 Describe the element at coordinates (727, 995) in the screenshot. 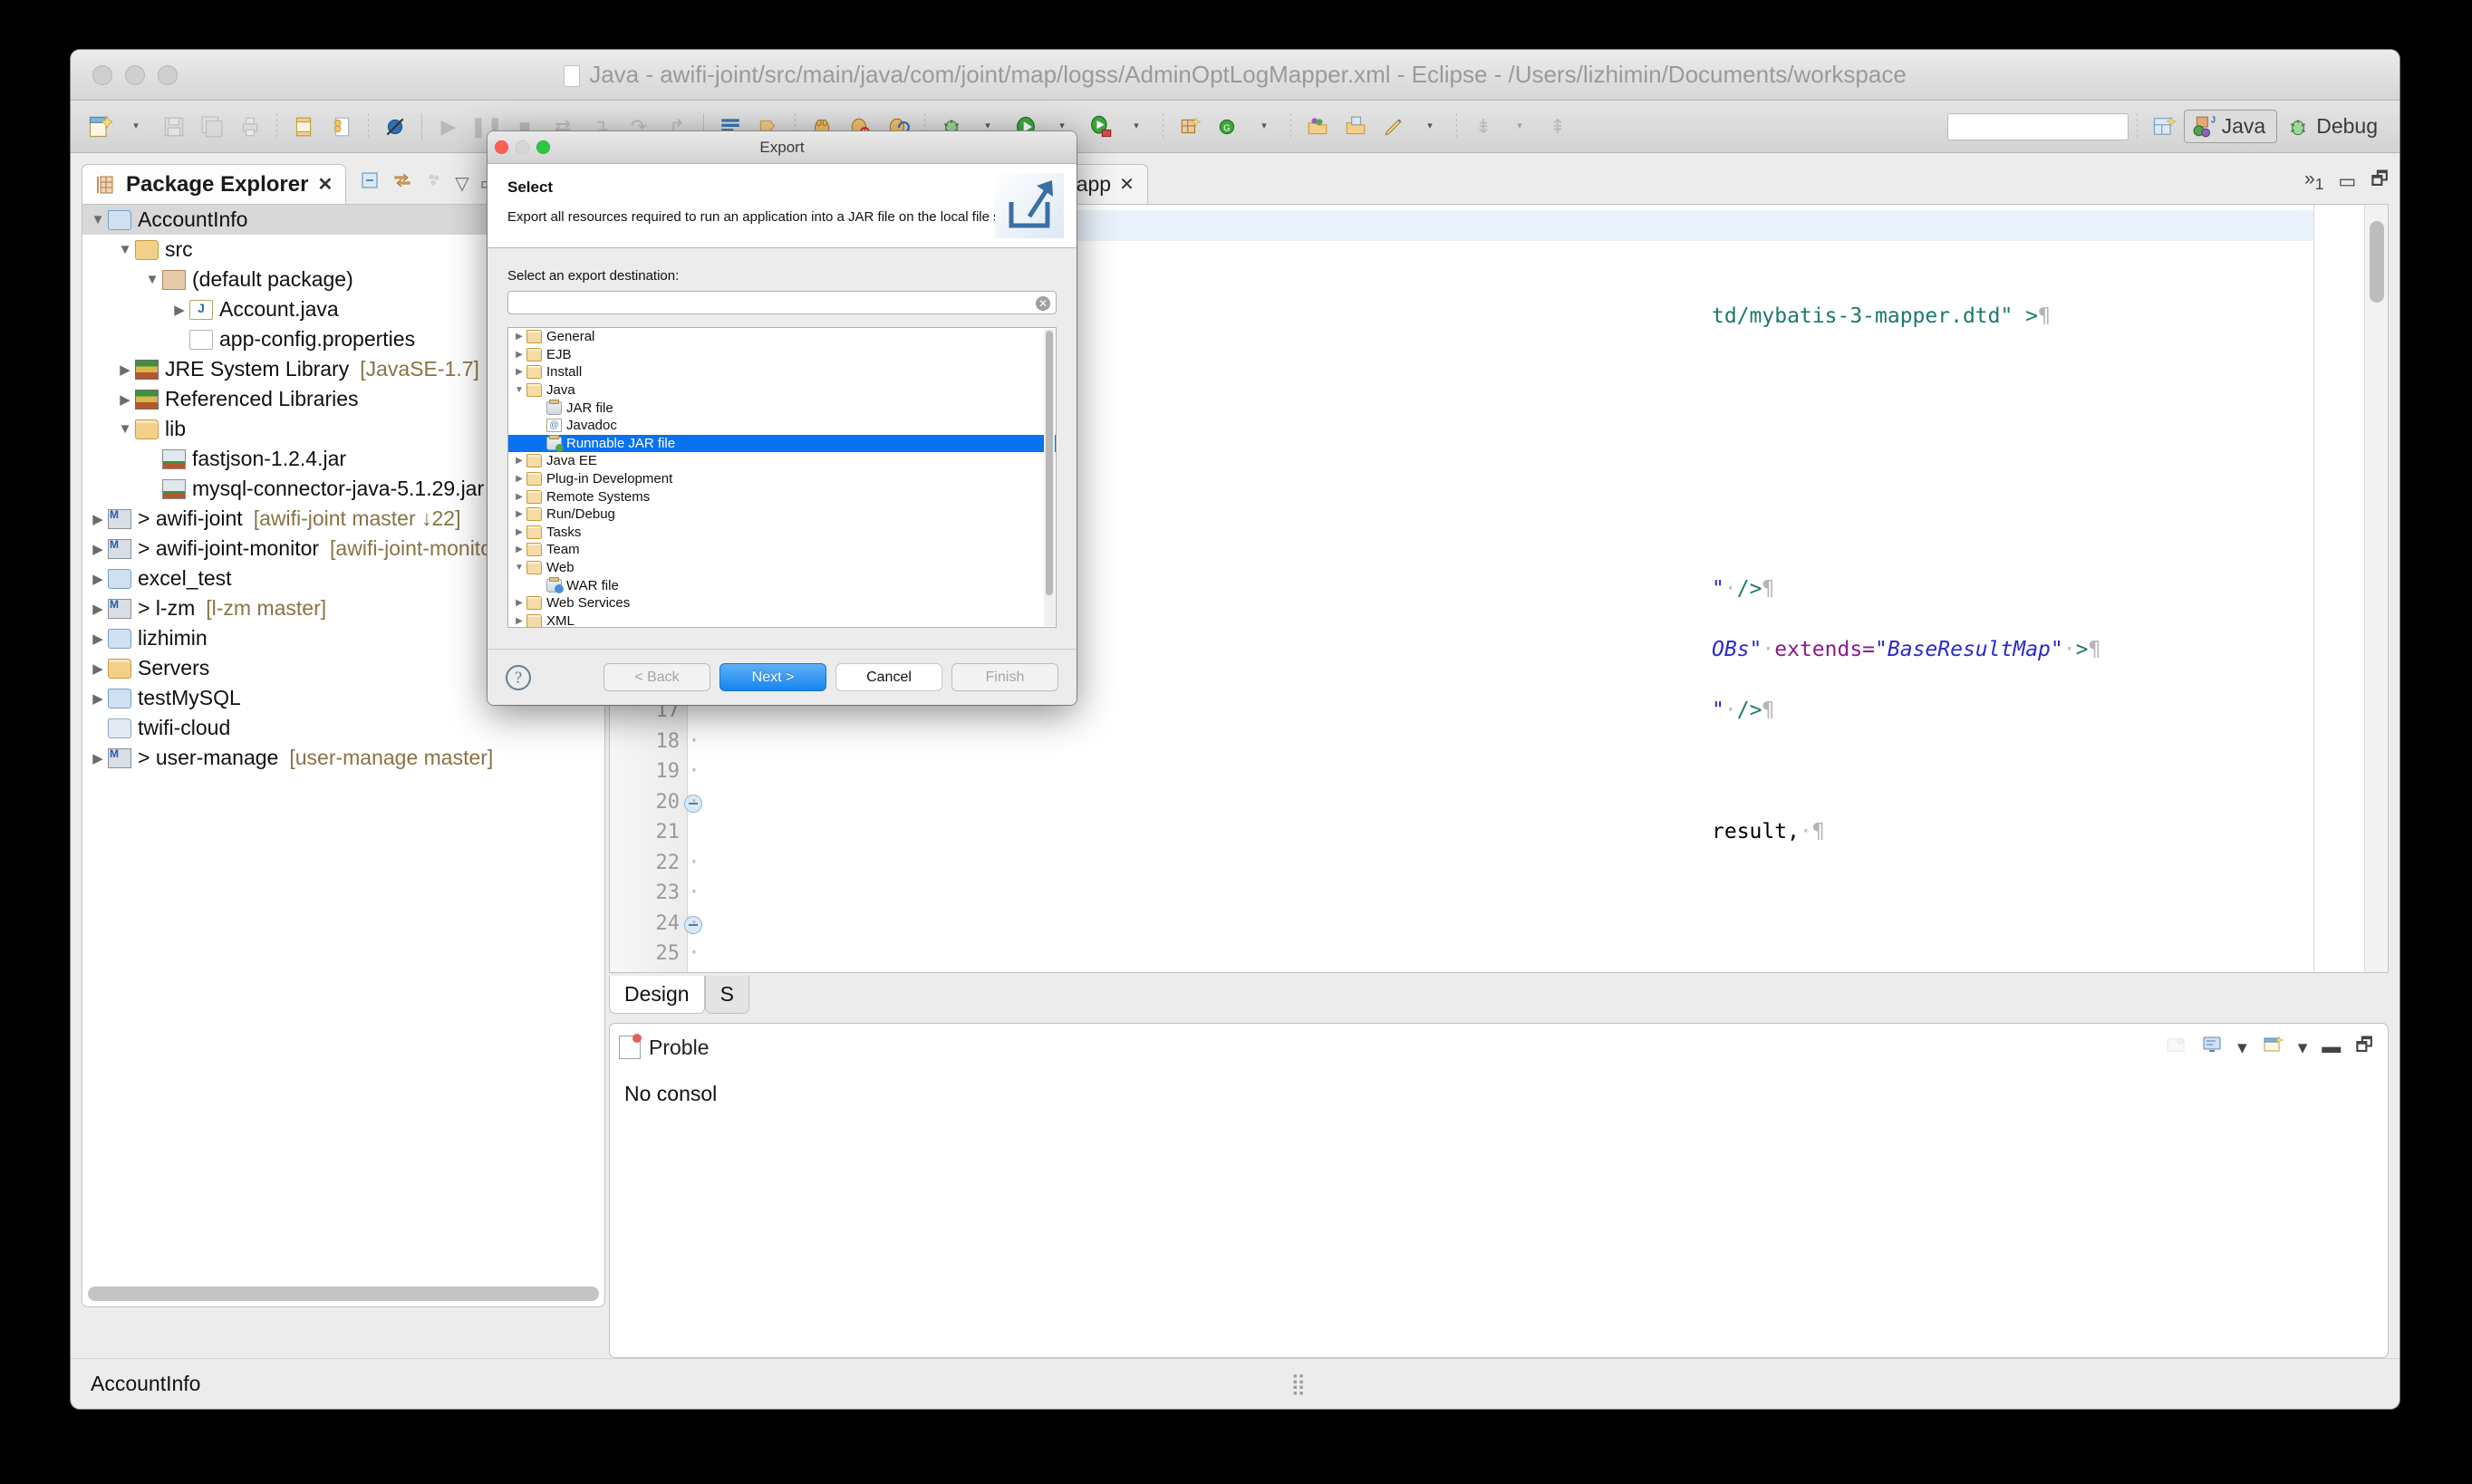

I see `editor-page-tab: S` at that location.